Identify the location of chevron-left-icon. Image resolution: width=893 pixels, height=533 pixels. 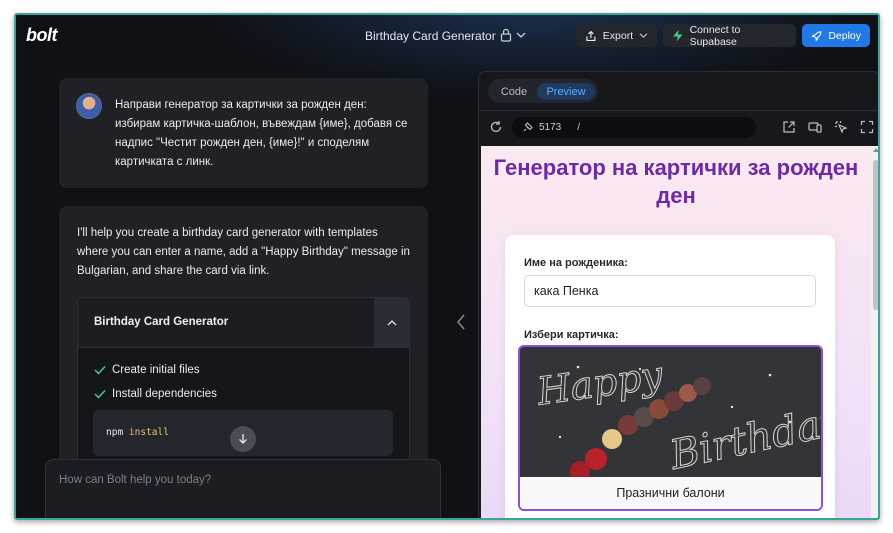
(461, 322).